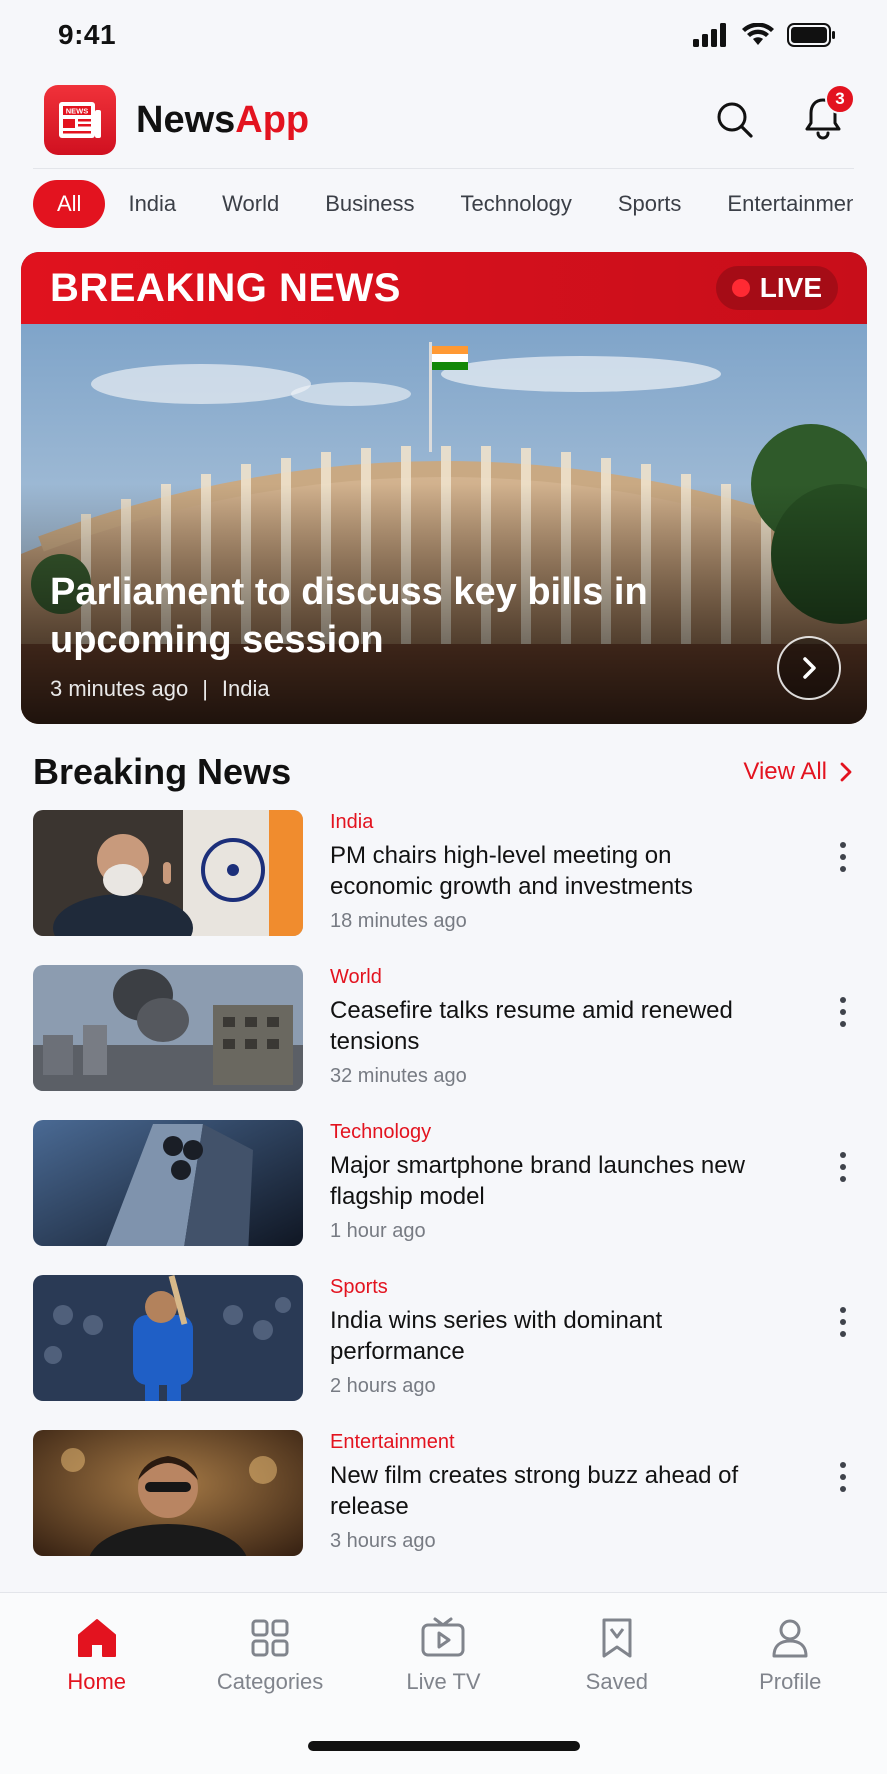 The height and width of the screenshot is (1774, 887). I want to click on header-actions: 3, so click(785, 114).